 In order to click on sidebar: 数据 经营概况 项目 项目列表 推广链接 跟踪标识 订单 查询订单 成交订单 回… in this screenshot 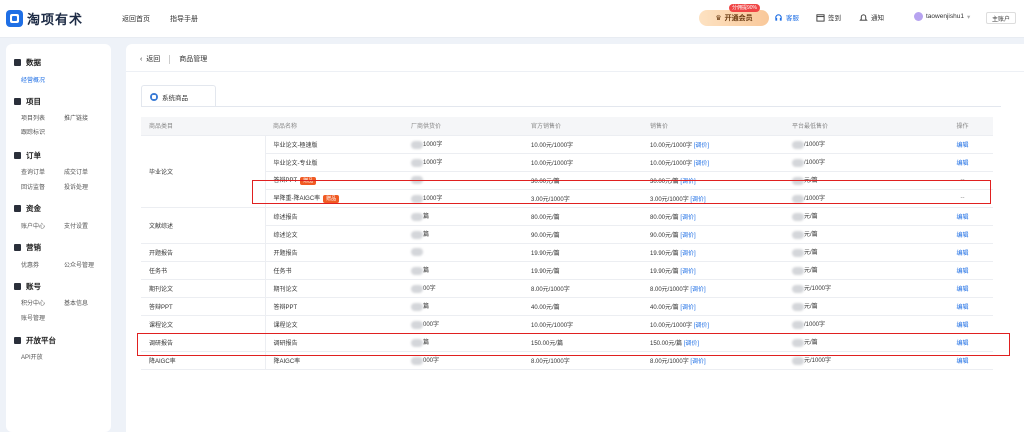, I will do `click(58, 238)`.